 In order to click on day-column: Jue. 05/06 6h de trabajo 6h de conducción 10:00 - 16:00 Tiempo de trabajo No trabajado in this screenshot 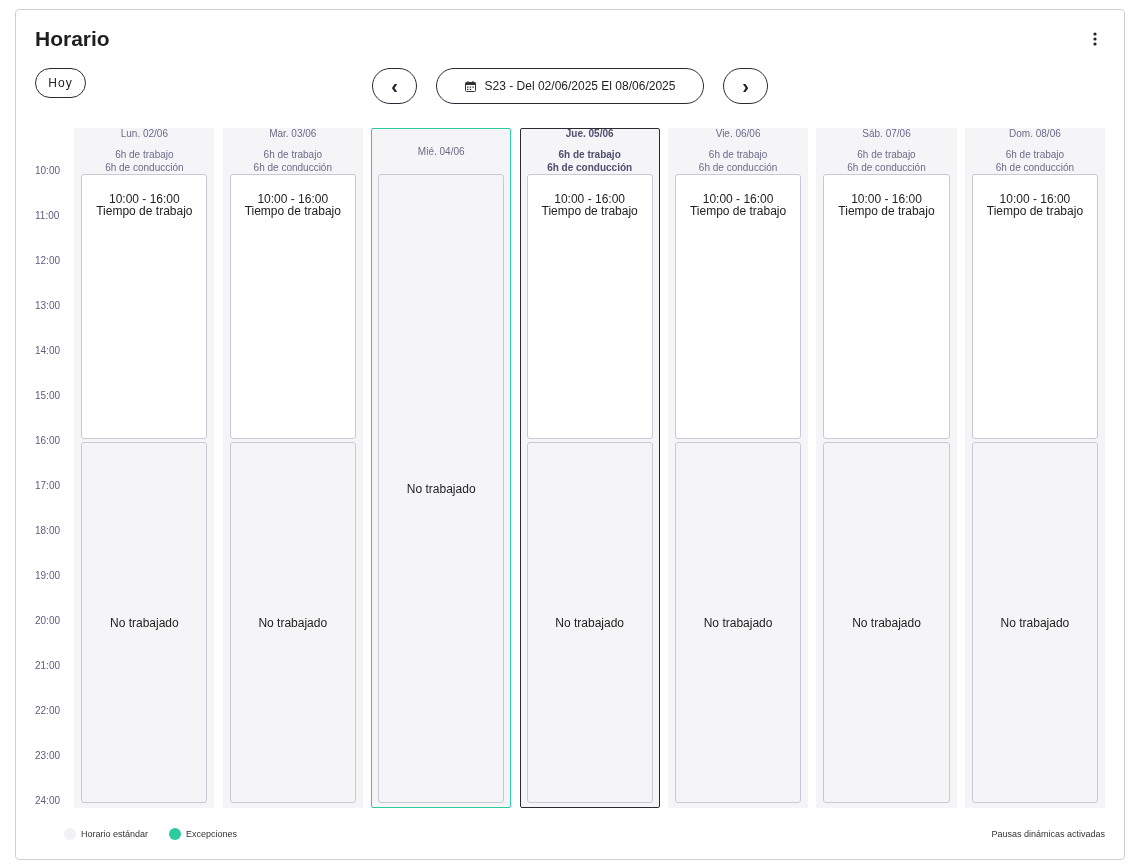, I will do `click(589, 468)`.